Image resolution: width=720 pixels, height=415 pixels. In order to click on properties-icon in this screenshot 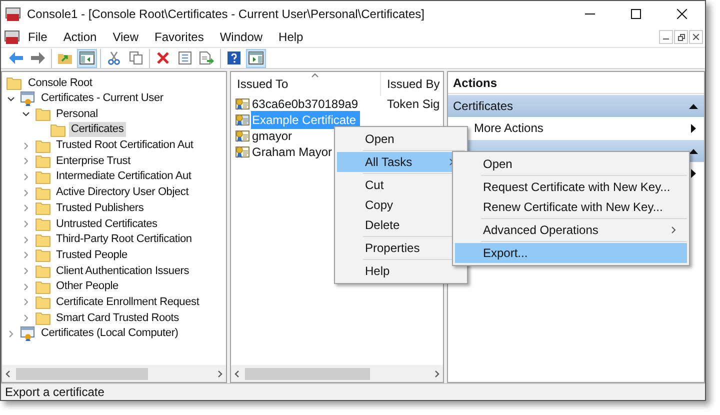, I will do `click(185, 58)`.